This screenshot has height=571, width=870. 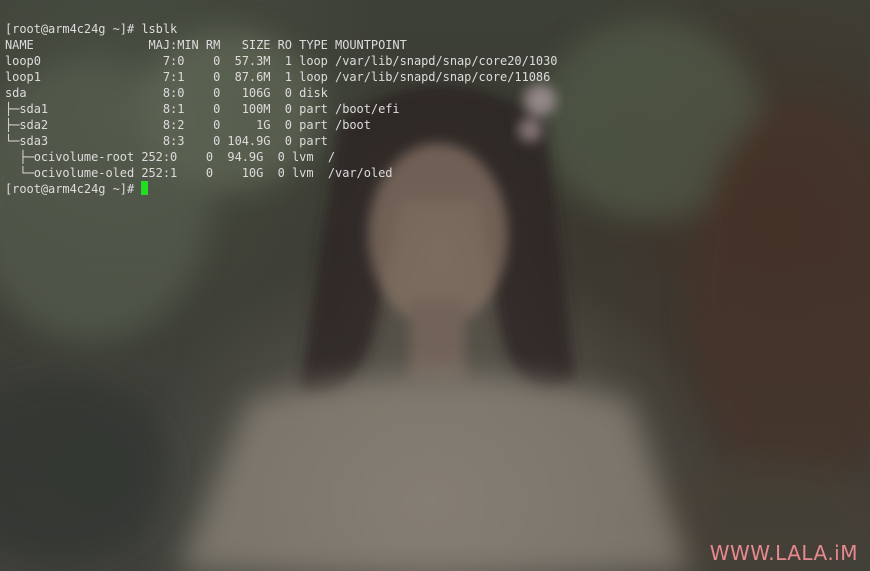 What do you see at coordinates (145, 188) in the screenshot?
I see `terminal-cursor` at bounding box center [145, 188].